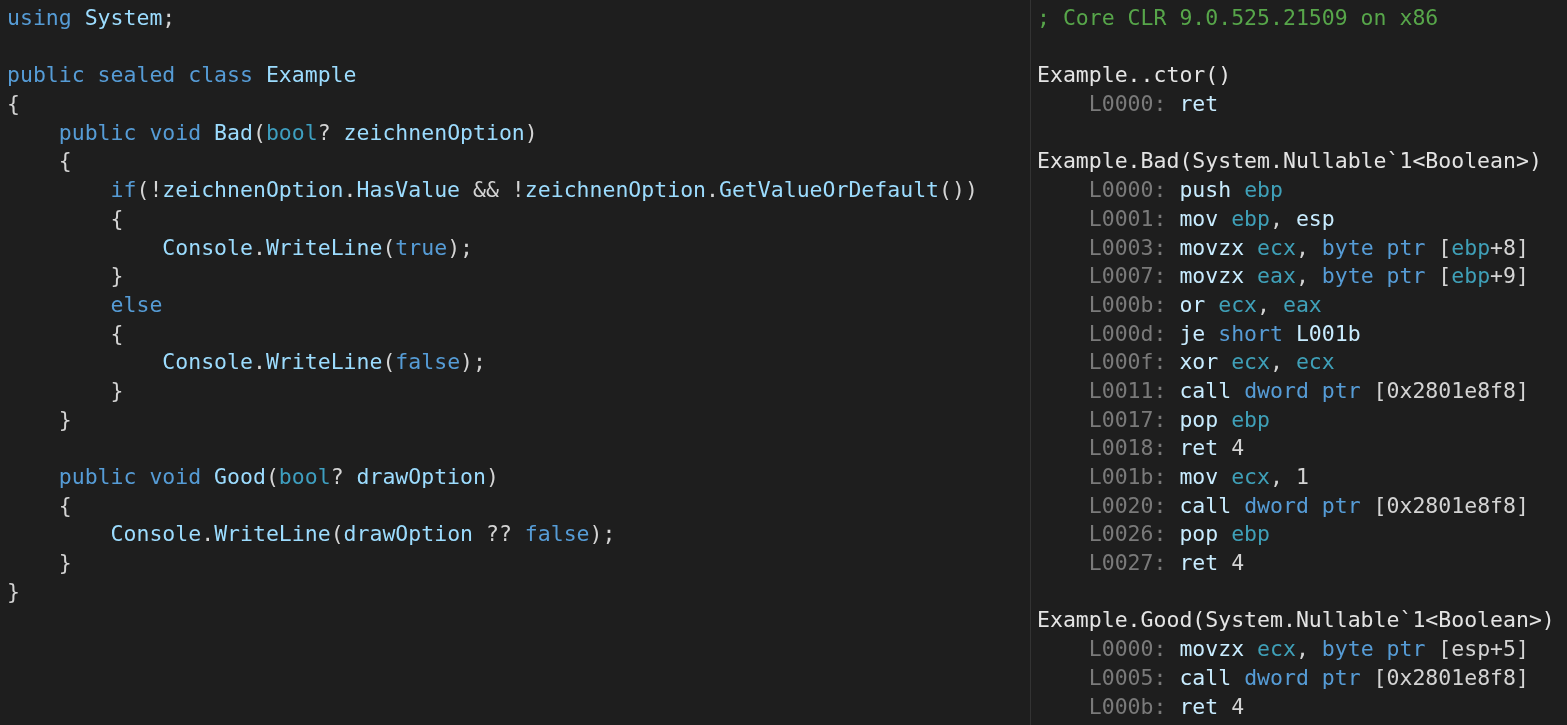  I want to click on assembly-line: Example.Good(System.Nullable`1<Boolean>), so click(1296, 620).